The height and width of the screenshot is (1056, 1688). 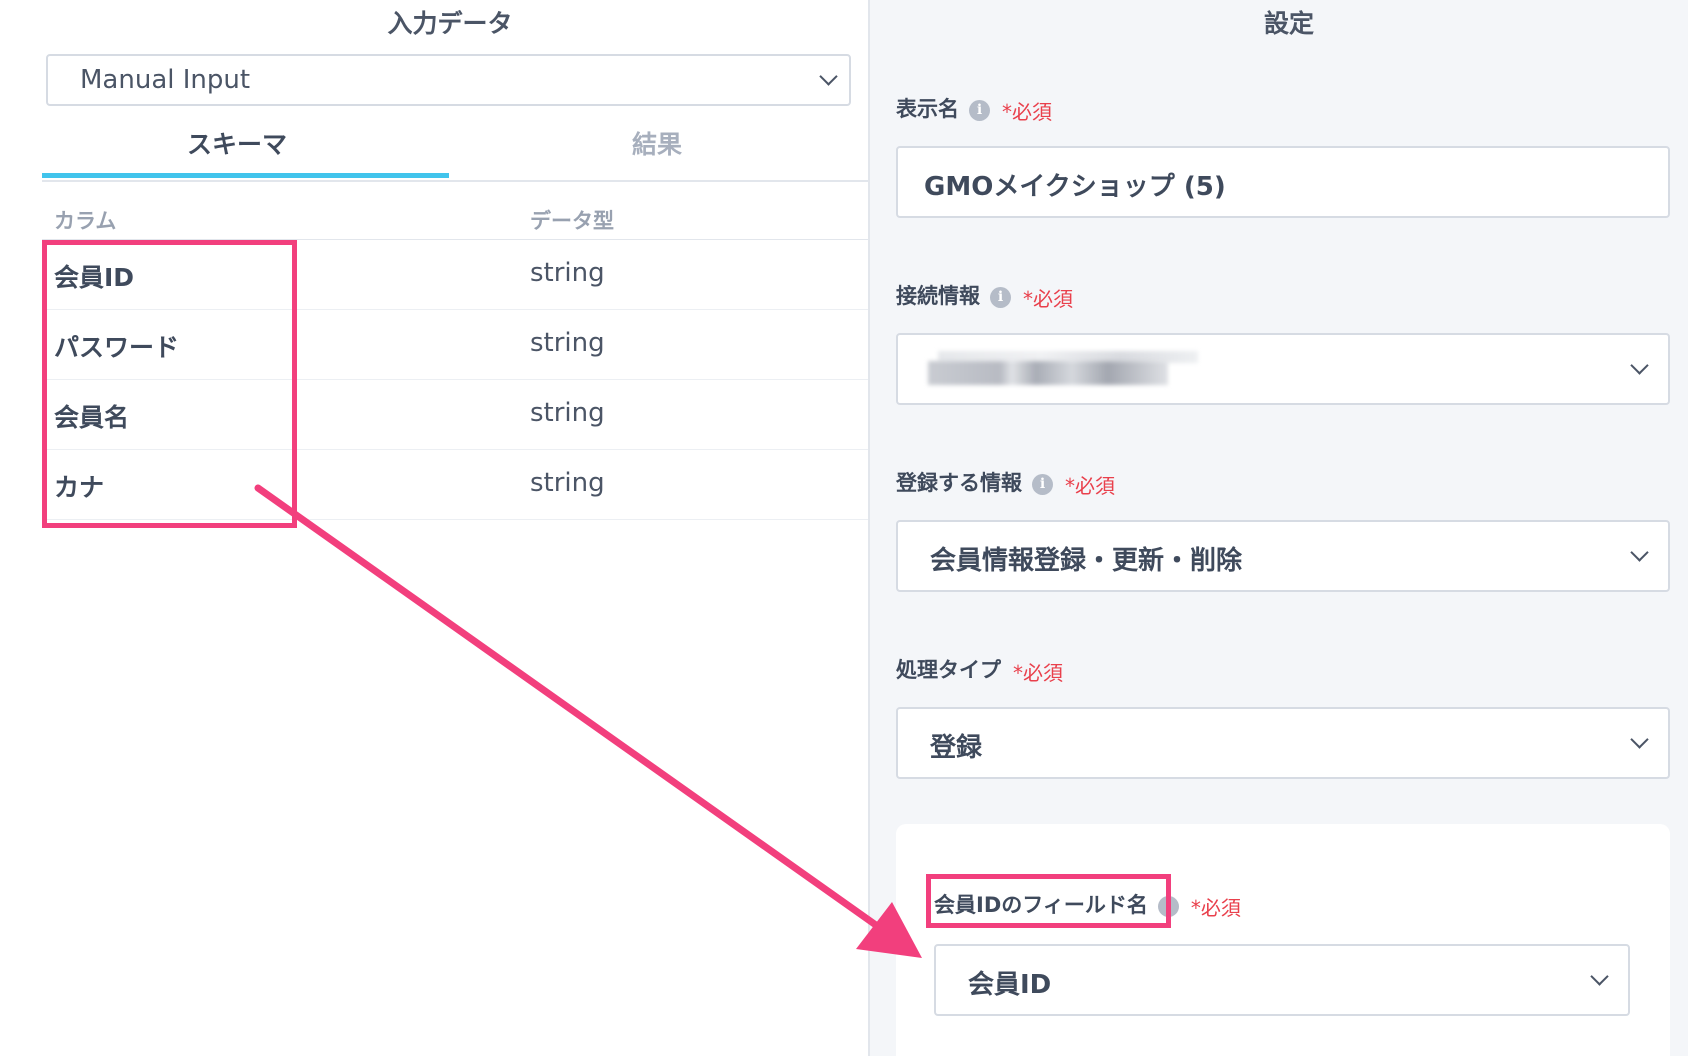 What do you see at coordinates (1048, 373) in the screenshot?
I see `redacted-text` at bounding box center [1048, 373].